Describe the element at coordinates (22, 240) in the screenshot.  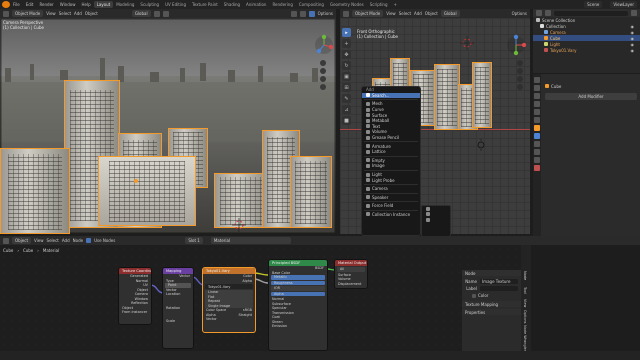
I see `shader-type-selector: Object` at that location.